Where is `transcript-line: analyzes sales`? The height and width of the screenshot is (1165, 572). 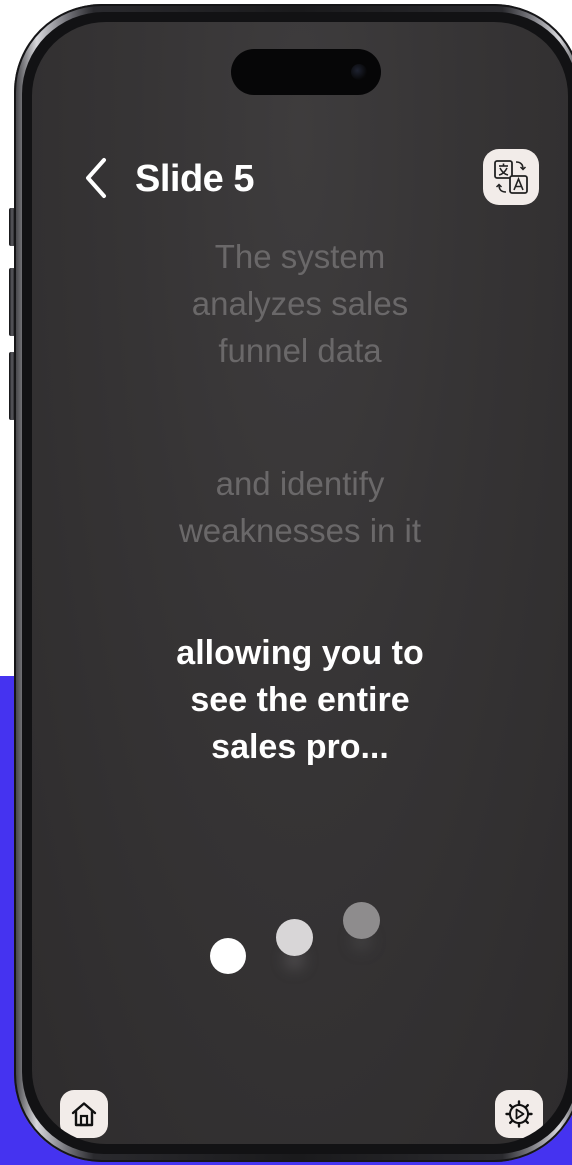
transcript-line: analyzes sales is located at coordinates (300, 303).